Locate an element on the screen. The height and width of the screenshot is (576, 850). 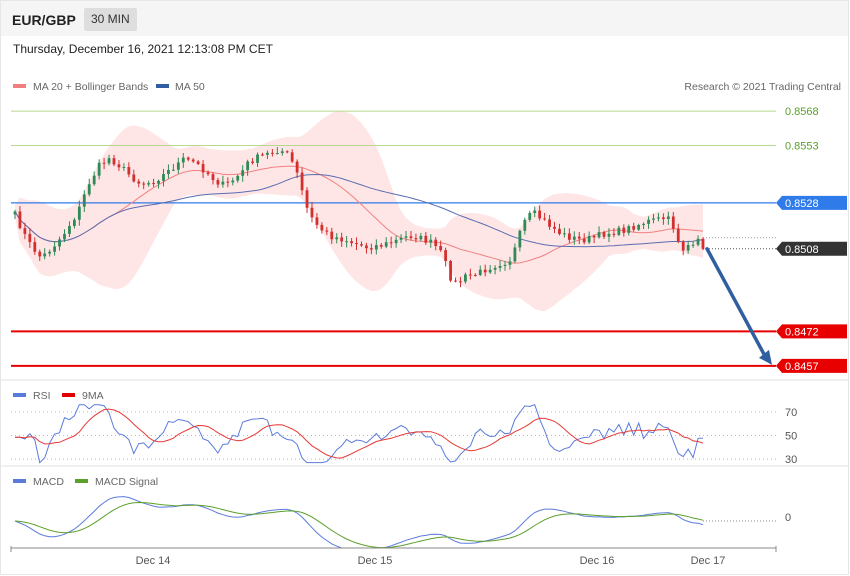
rsi-ma-legend-swatch is located at coordinates (68, 395).